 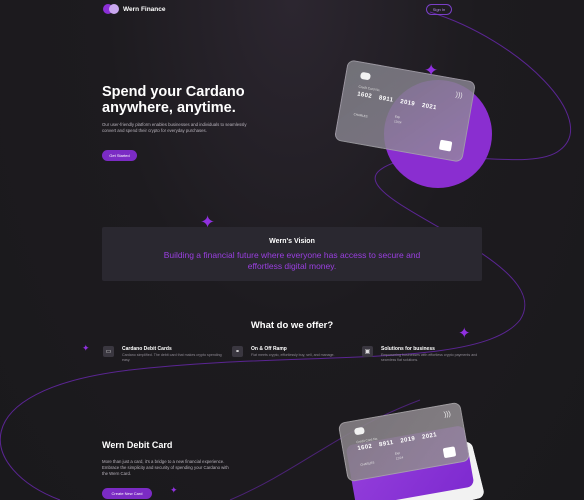 I want to click on offer-item-name: Cardano Debit Cards, so click(x=147, y=349).